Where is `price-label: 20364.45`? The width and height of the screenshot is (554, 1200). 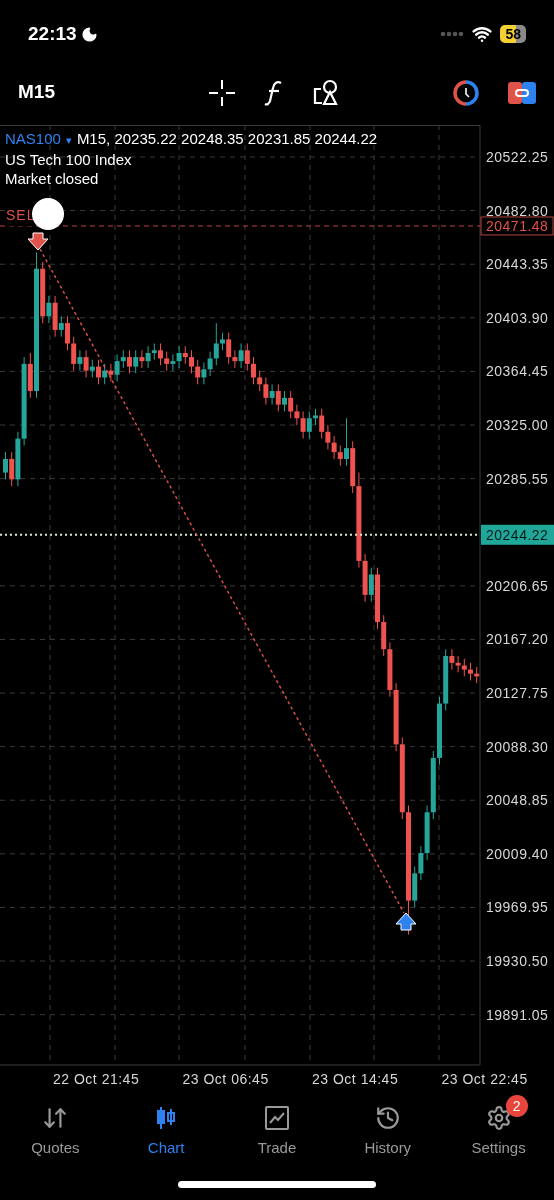 price-label: 20364.45 is located at coordinates (517, 371).